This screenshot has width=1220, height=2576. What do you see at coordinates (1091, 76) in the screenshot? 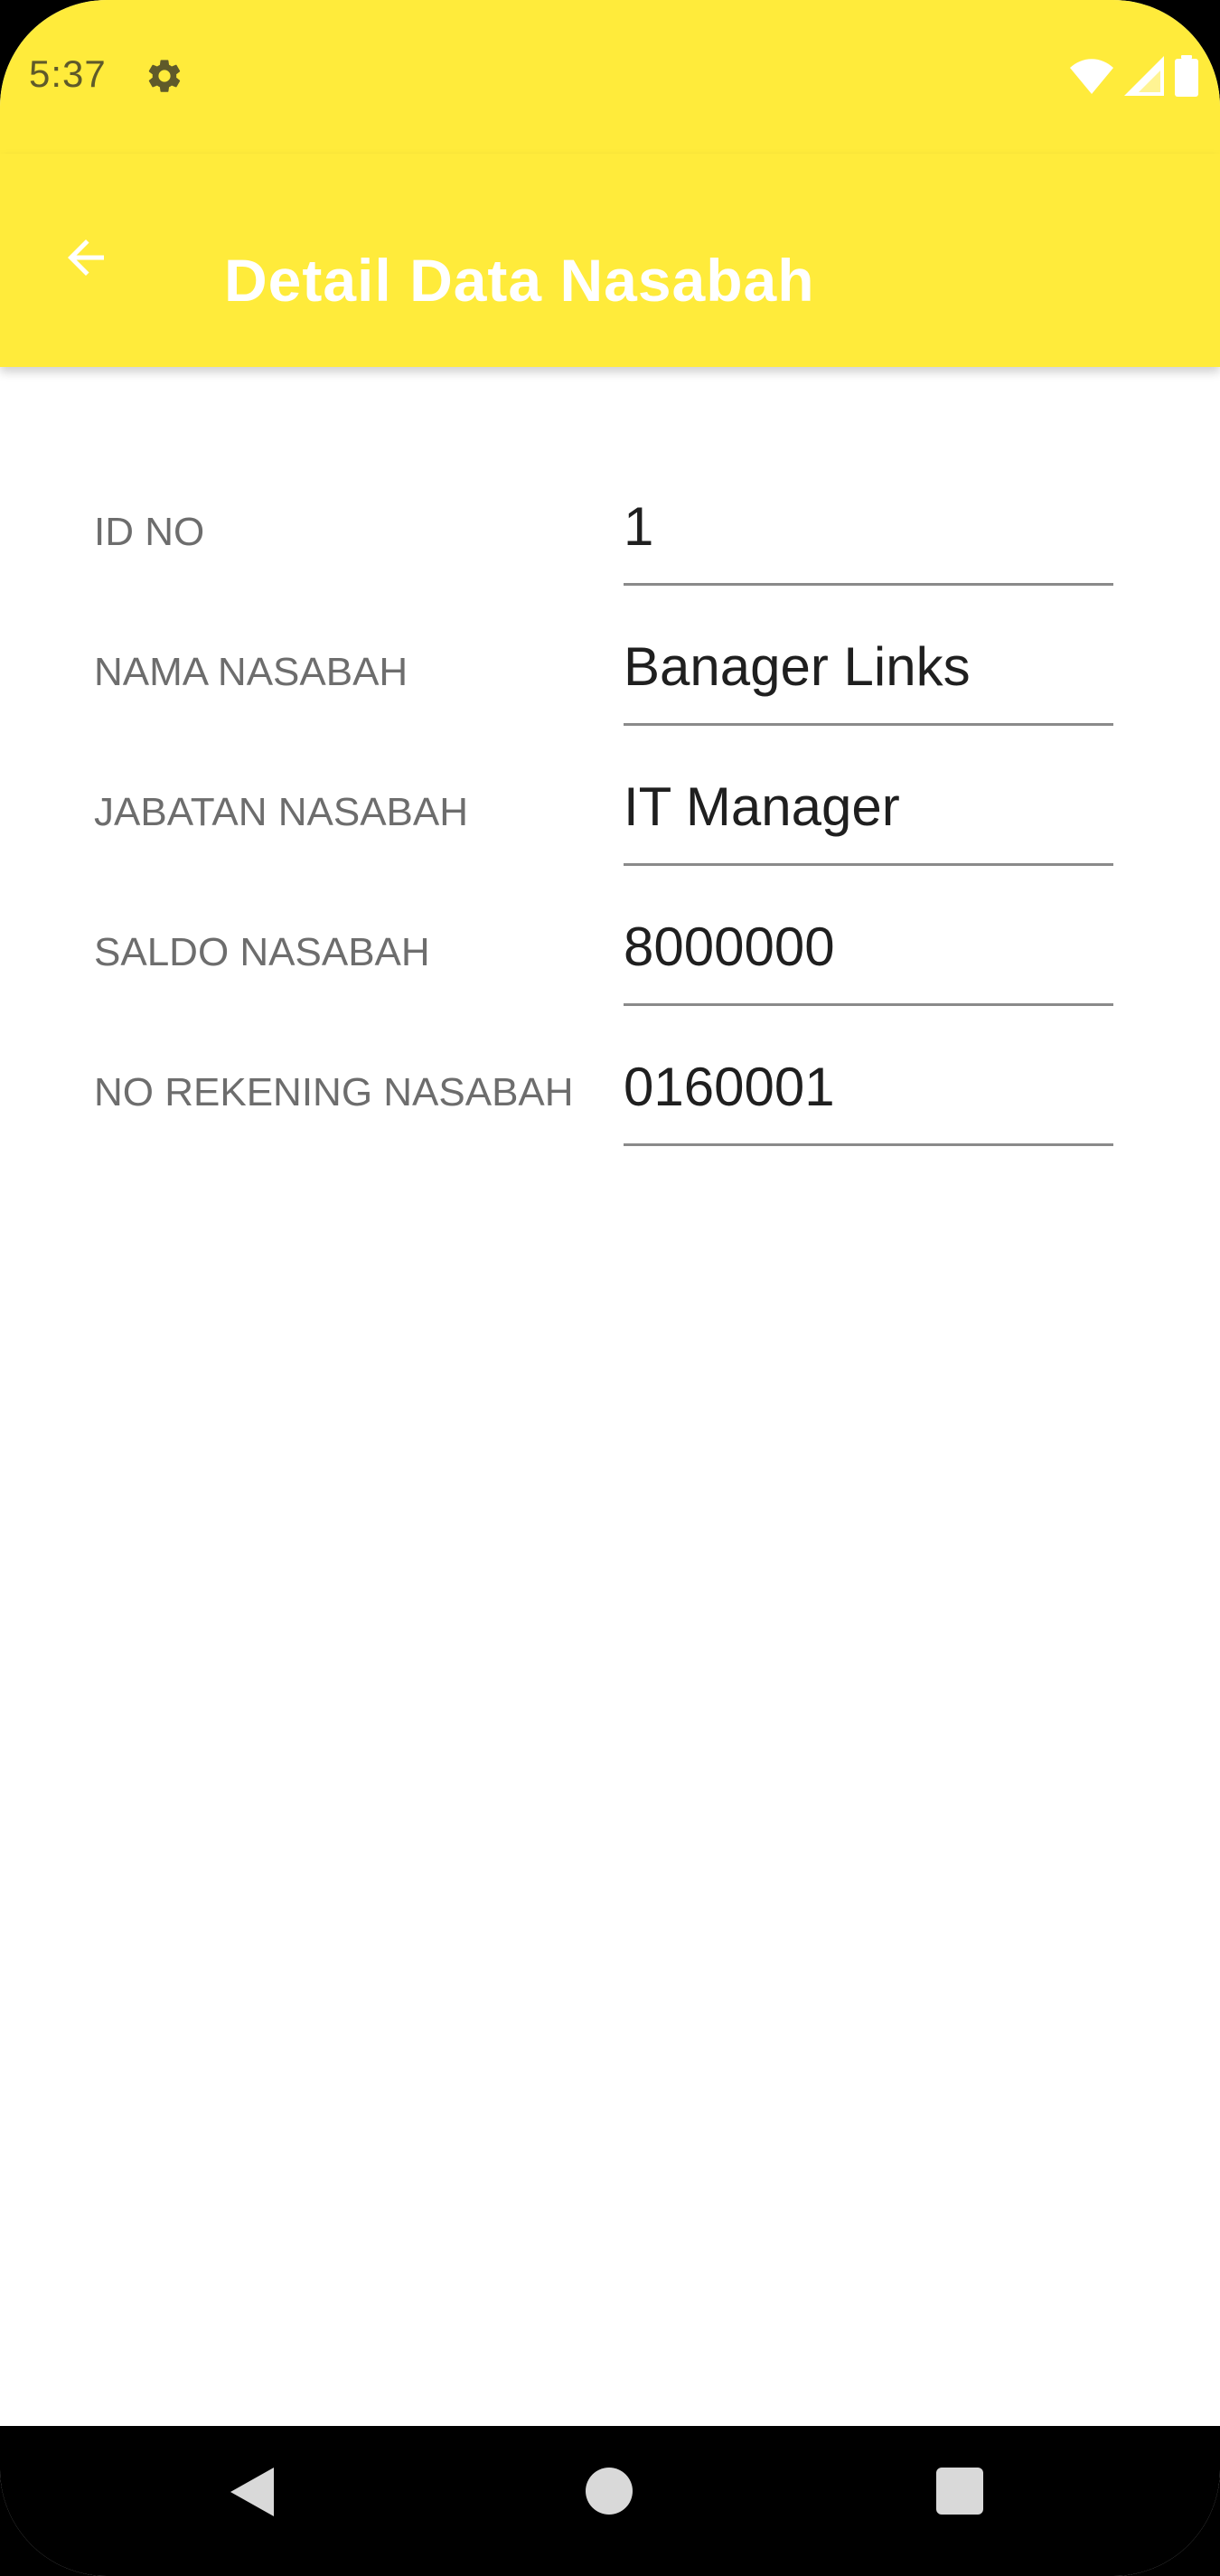
I see `wifi-icon` at bounding box center [1091, 76].